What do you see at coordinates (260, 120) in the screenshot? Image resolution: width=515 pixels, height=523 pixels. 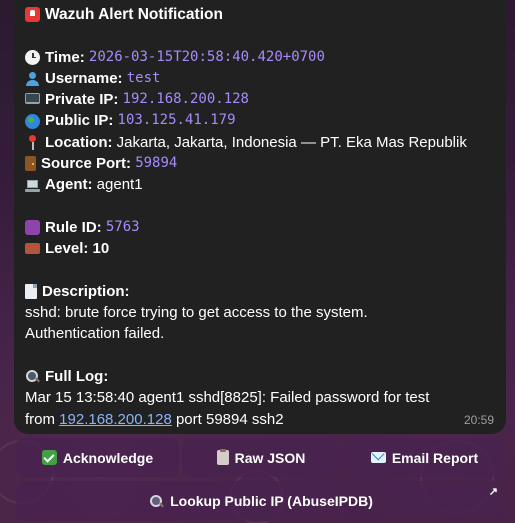 I see `public-ip-row: Public IP: 103.125.41.179` at bounding box center [260, 120].